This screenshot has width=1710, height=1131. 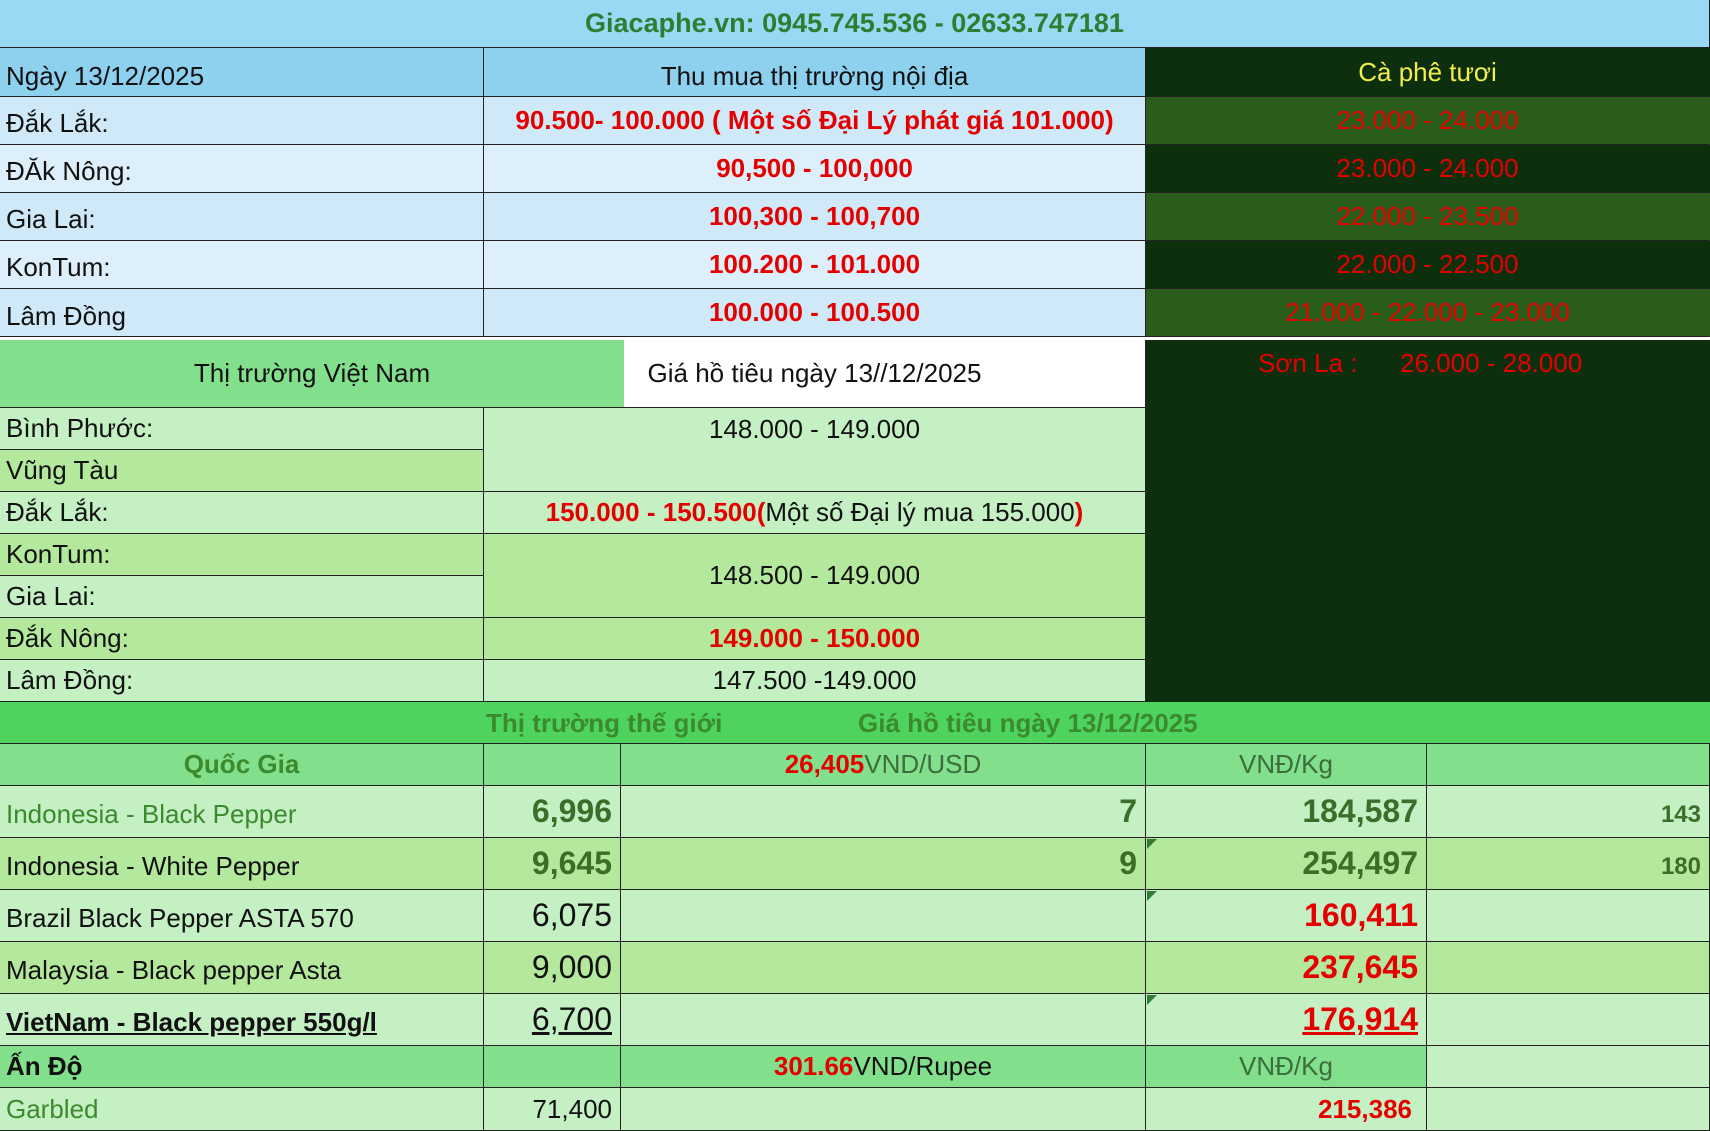 What do you see at coordinates (552, 1109) in the screenshot?
I see `garbled-inr-price: 71,400` at bounding box center [552, 1109].